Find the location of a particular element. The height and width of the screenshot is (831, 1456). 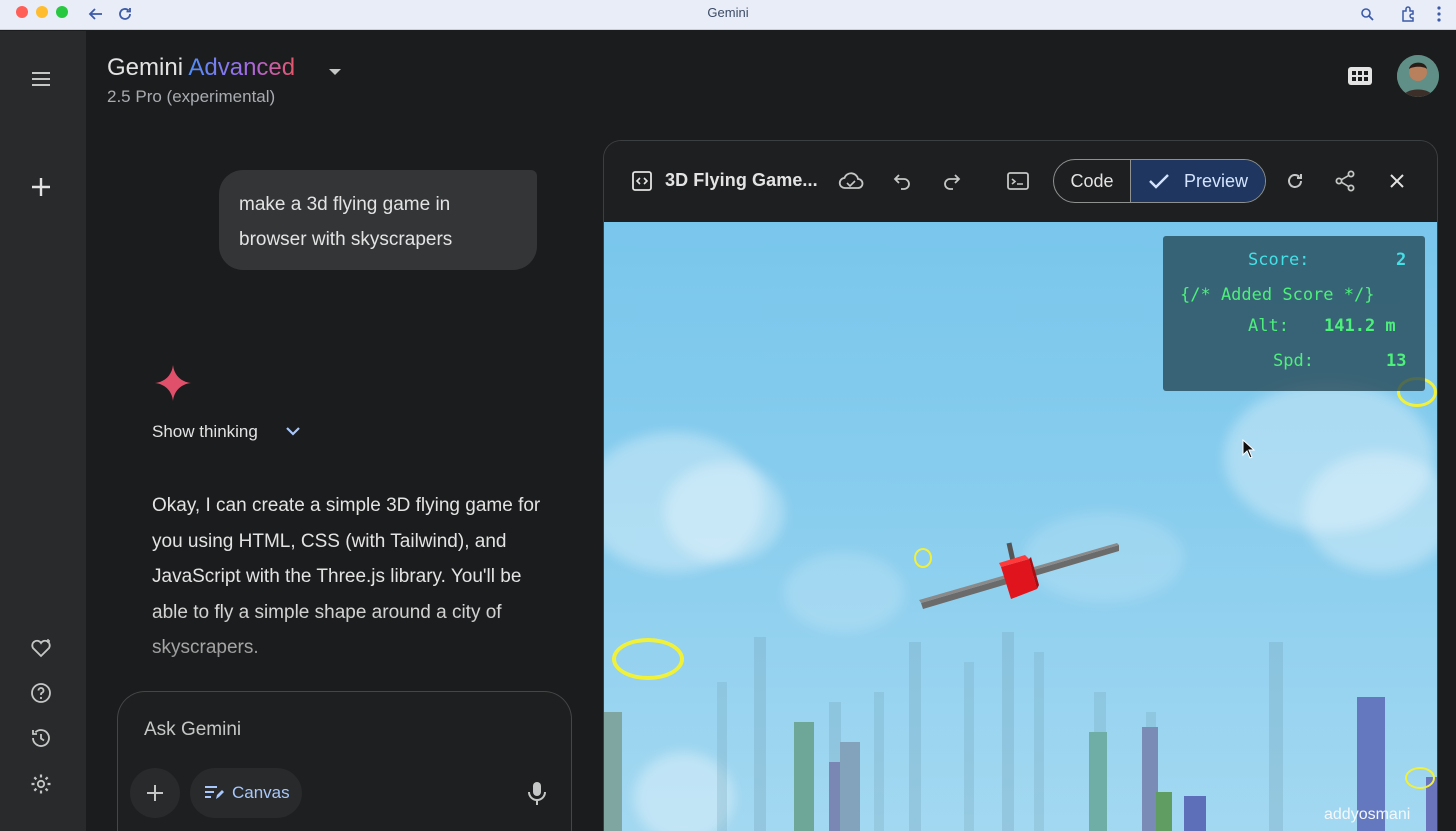

brand-tier: Advanced is located at coordinates (242, 67).